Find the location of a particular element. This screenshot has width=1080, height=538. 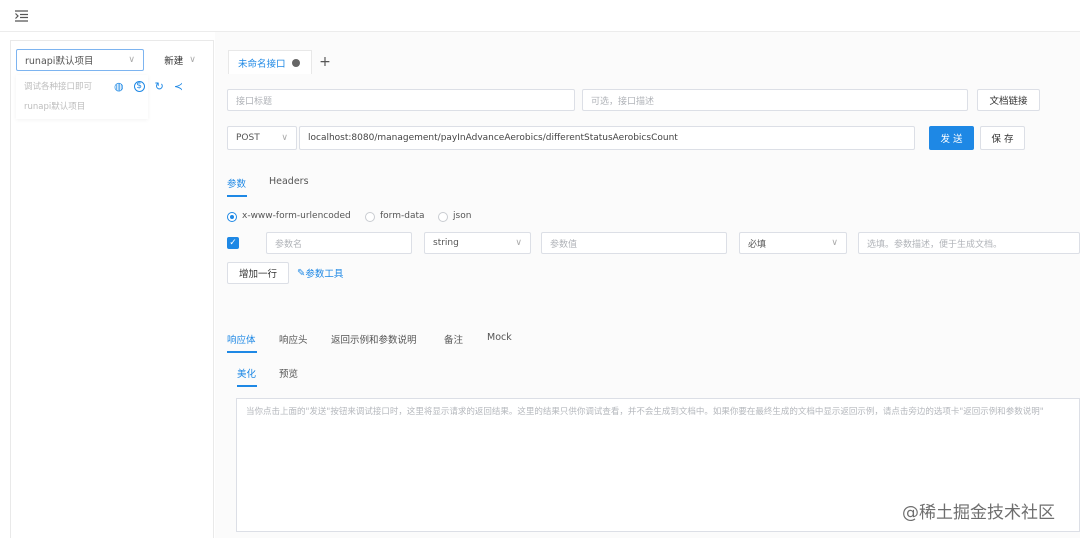

tab-mock: Mock is located at coordinates (499, 337).